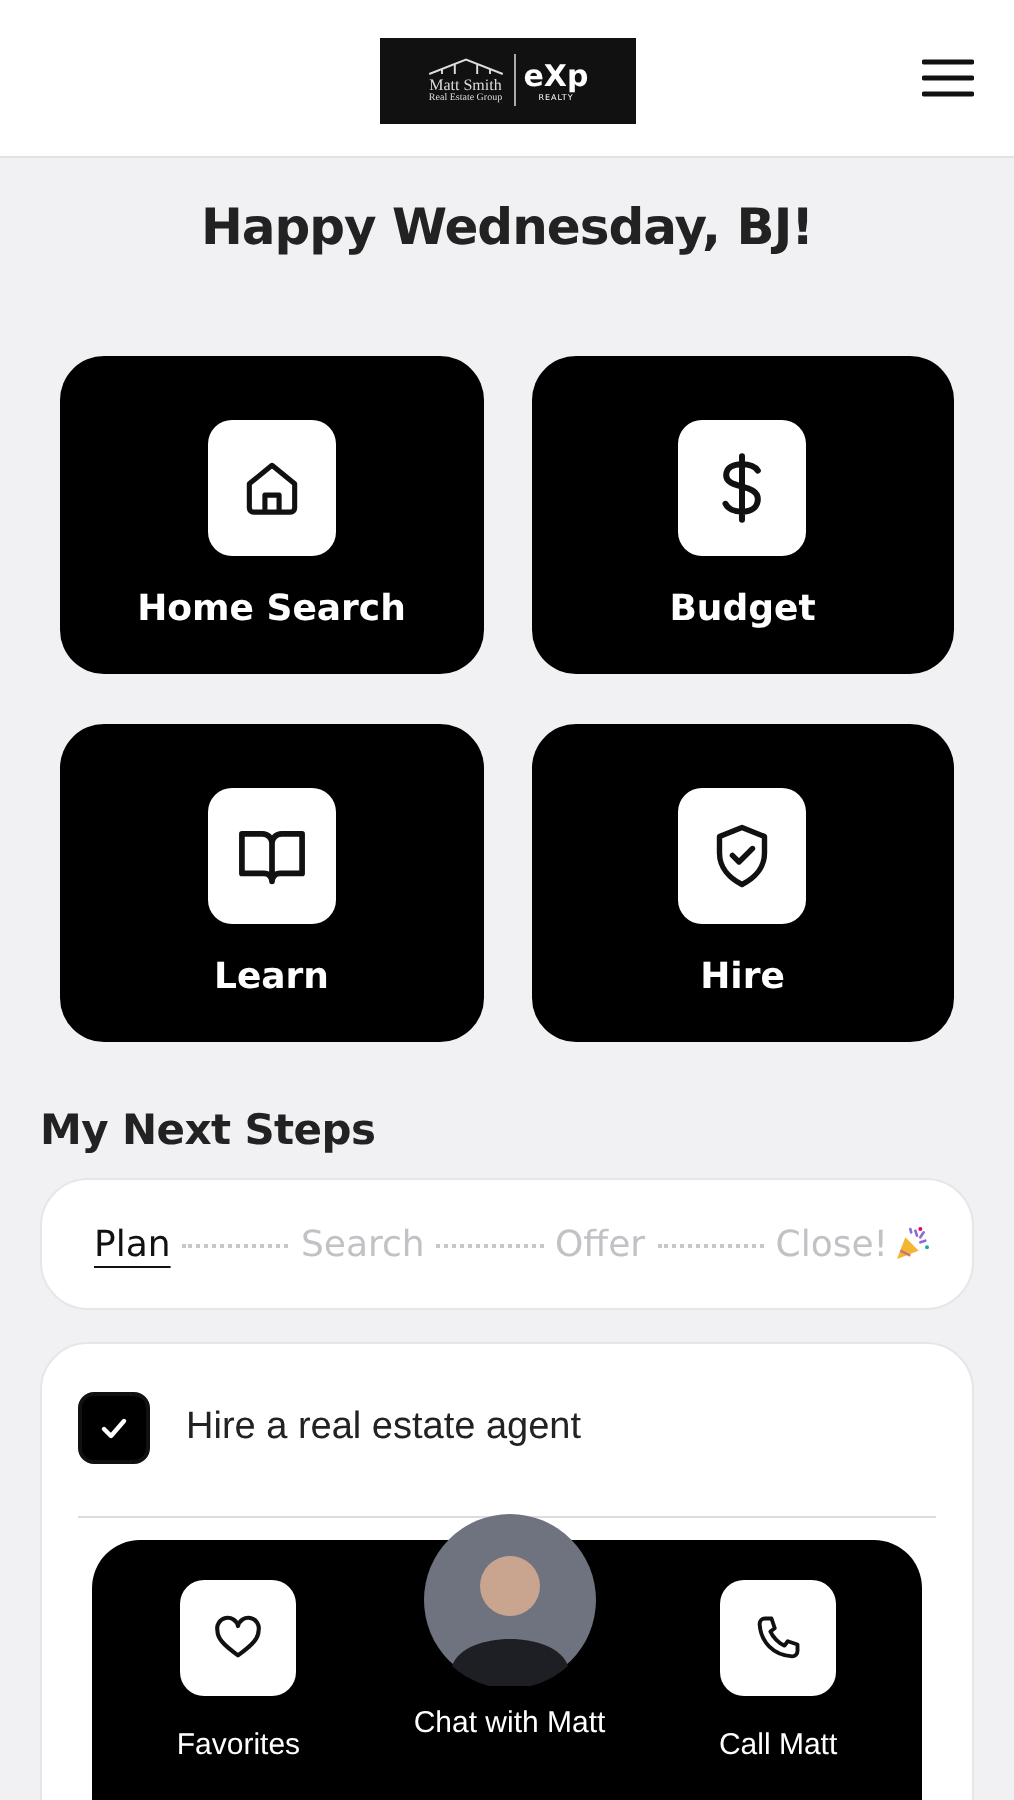 This screenshot has width=1014, height=1800. Describe the element at coordinates (507, 227) in the screenshot. I see `greeting: Happy Wednesday, BJ!` at that location.